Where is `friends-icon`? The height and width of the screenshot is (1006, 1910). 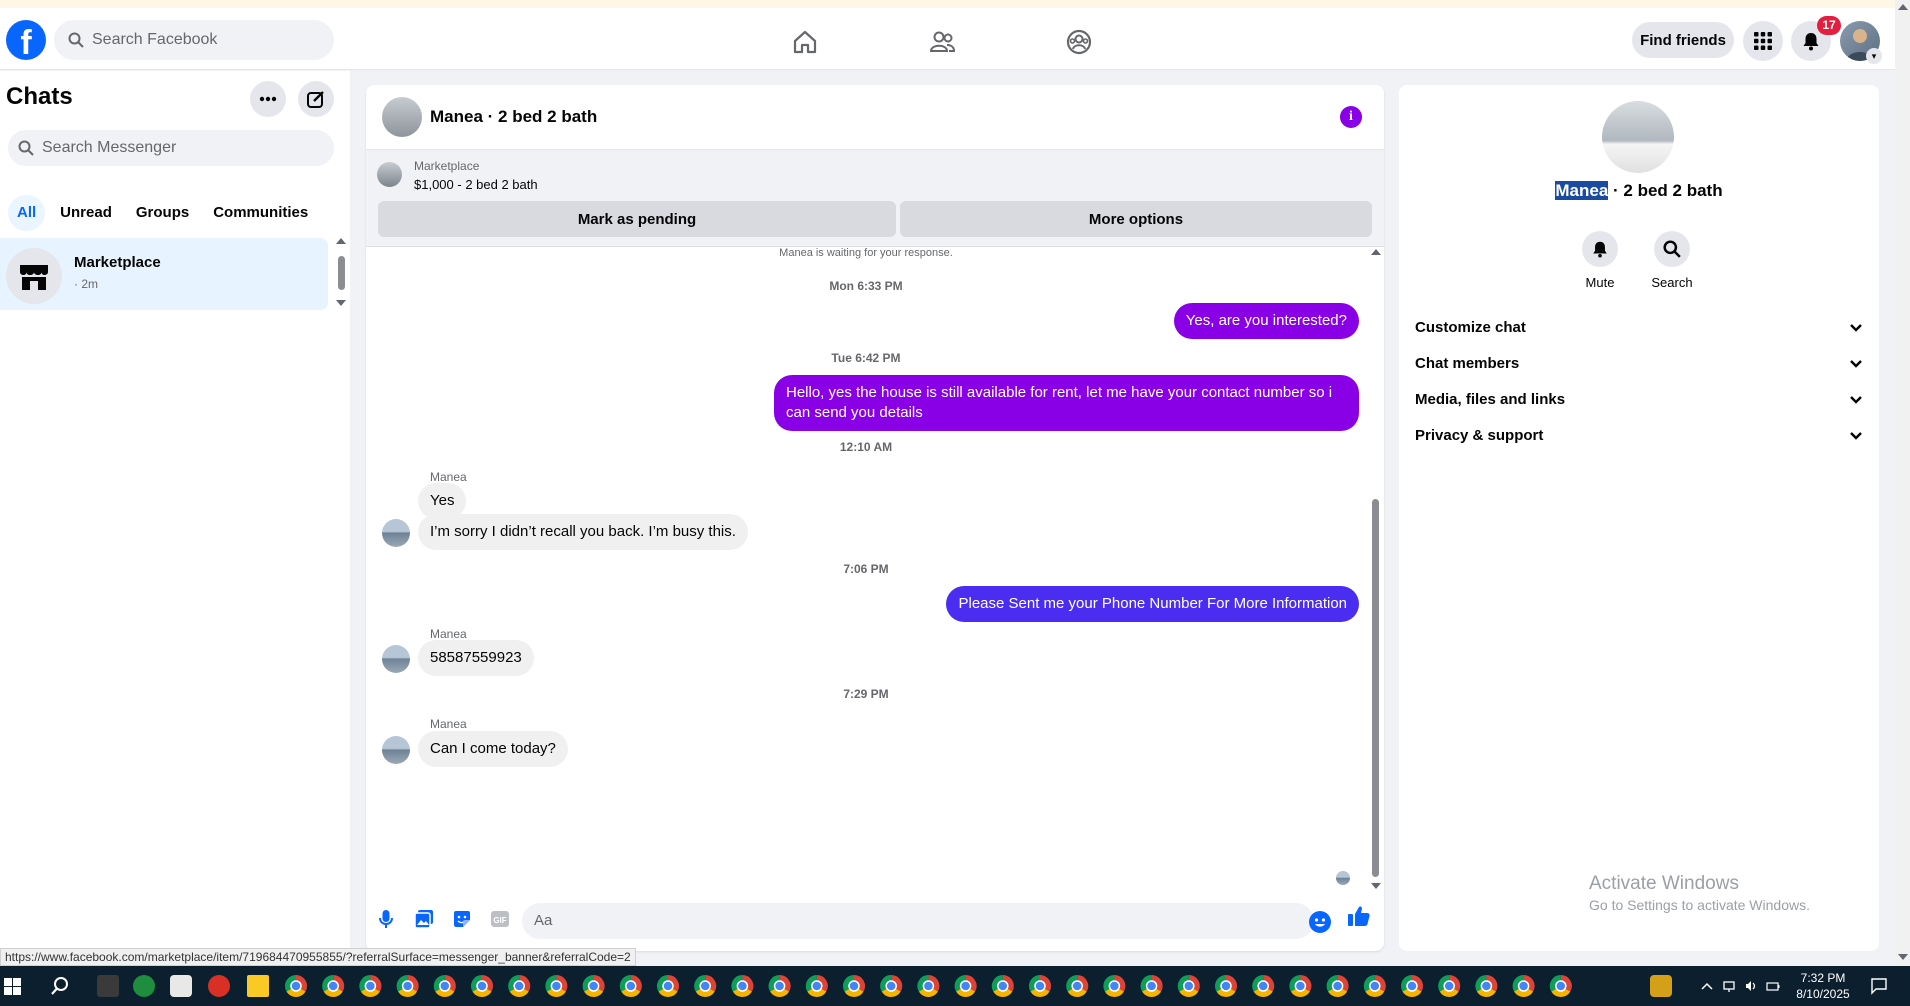
friends-icon is located at coordinates (942, 42).